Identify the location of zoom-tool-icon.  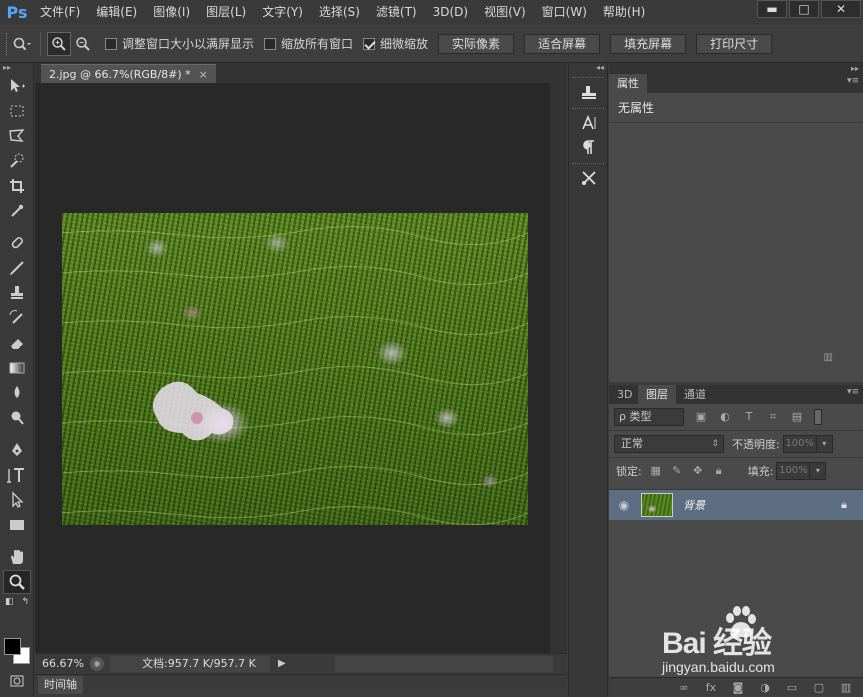
(17, 582).